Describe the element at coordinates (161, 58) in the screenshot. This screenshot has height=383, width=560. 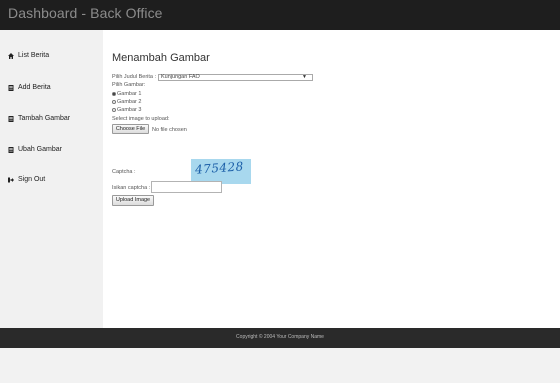
I see `page-title: Menambah Gambar` at that location.